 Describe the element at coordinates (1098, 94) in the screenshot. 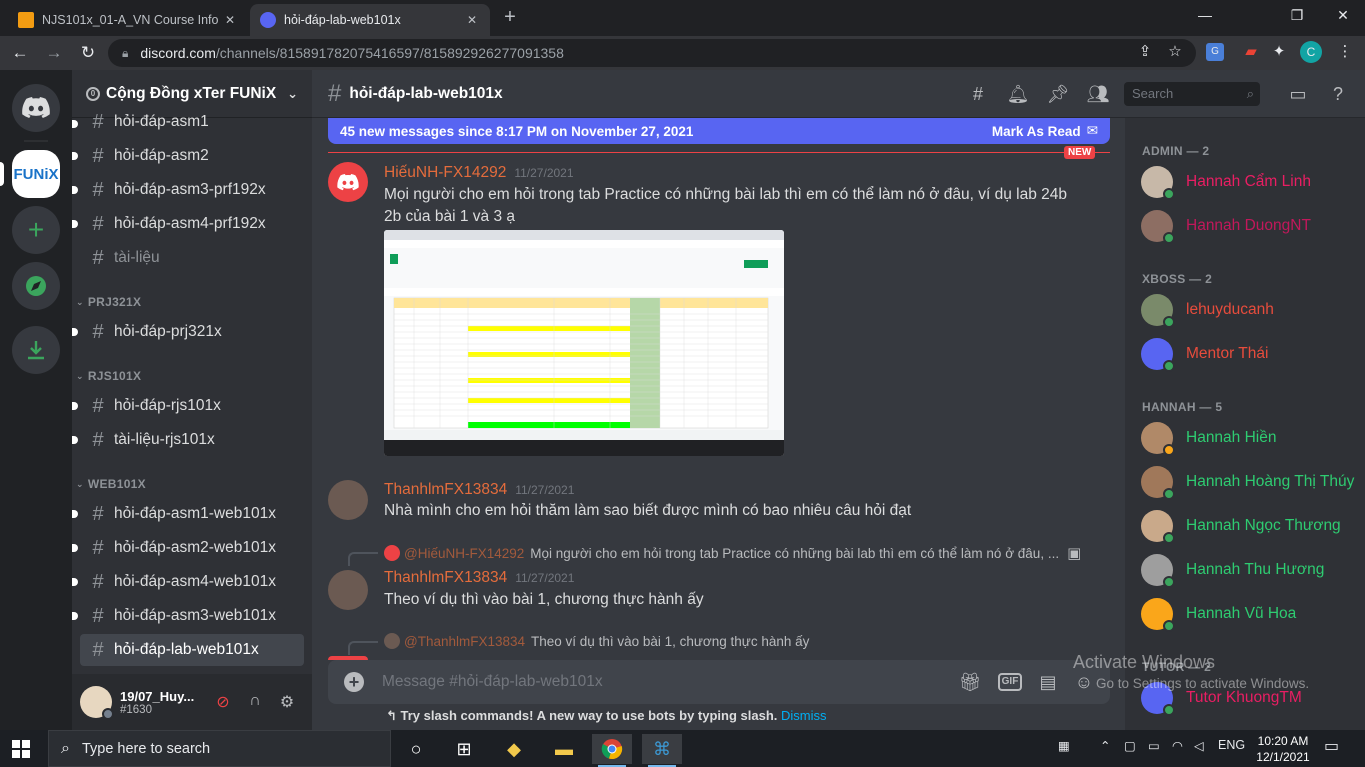

I see `member-list-icon: 👥︎` at that location.